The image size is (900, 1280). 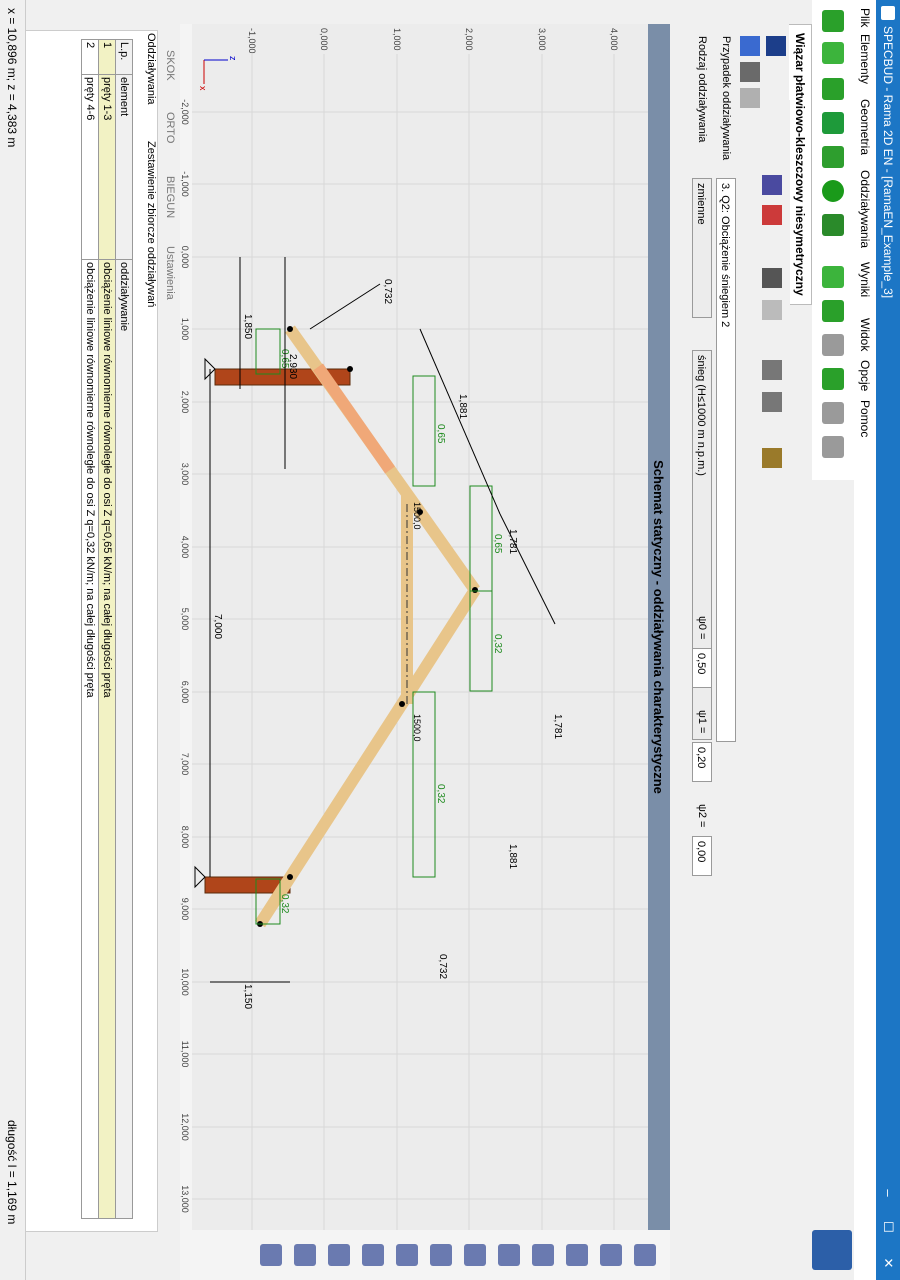 What do you see at coordinates (833, 123) in the screenshot?
I see `print-icon` at bounding box center [833, 123].